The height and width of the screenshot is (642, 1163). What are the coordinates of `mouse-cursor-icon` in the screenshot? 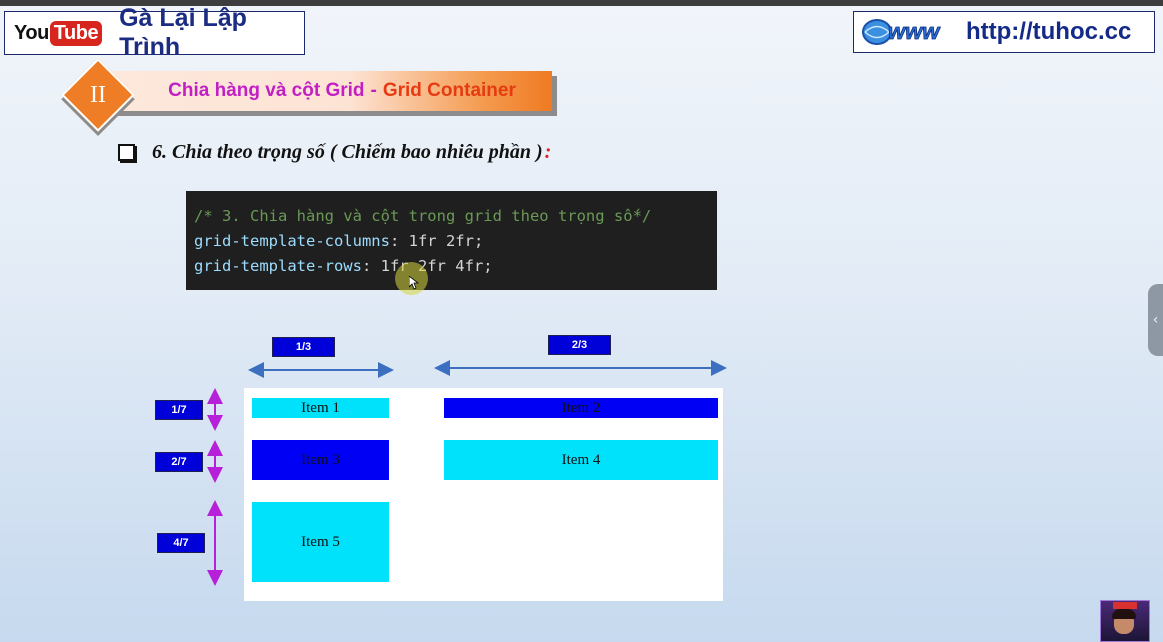 It's located at (414, 283).